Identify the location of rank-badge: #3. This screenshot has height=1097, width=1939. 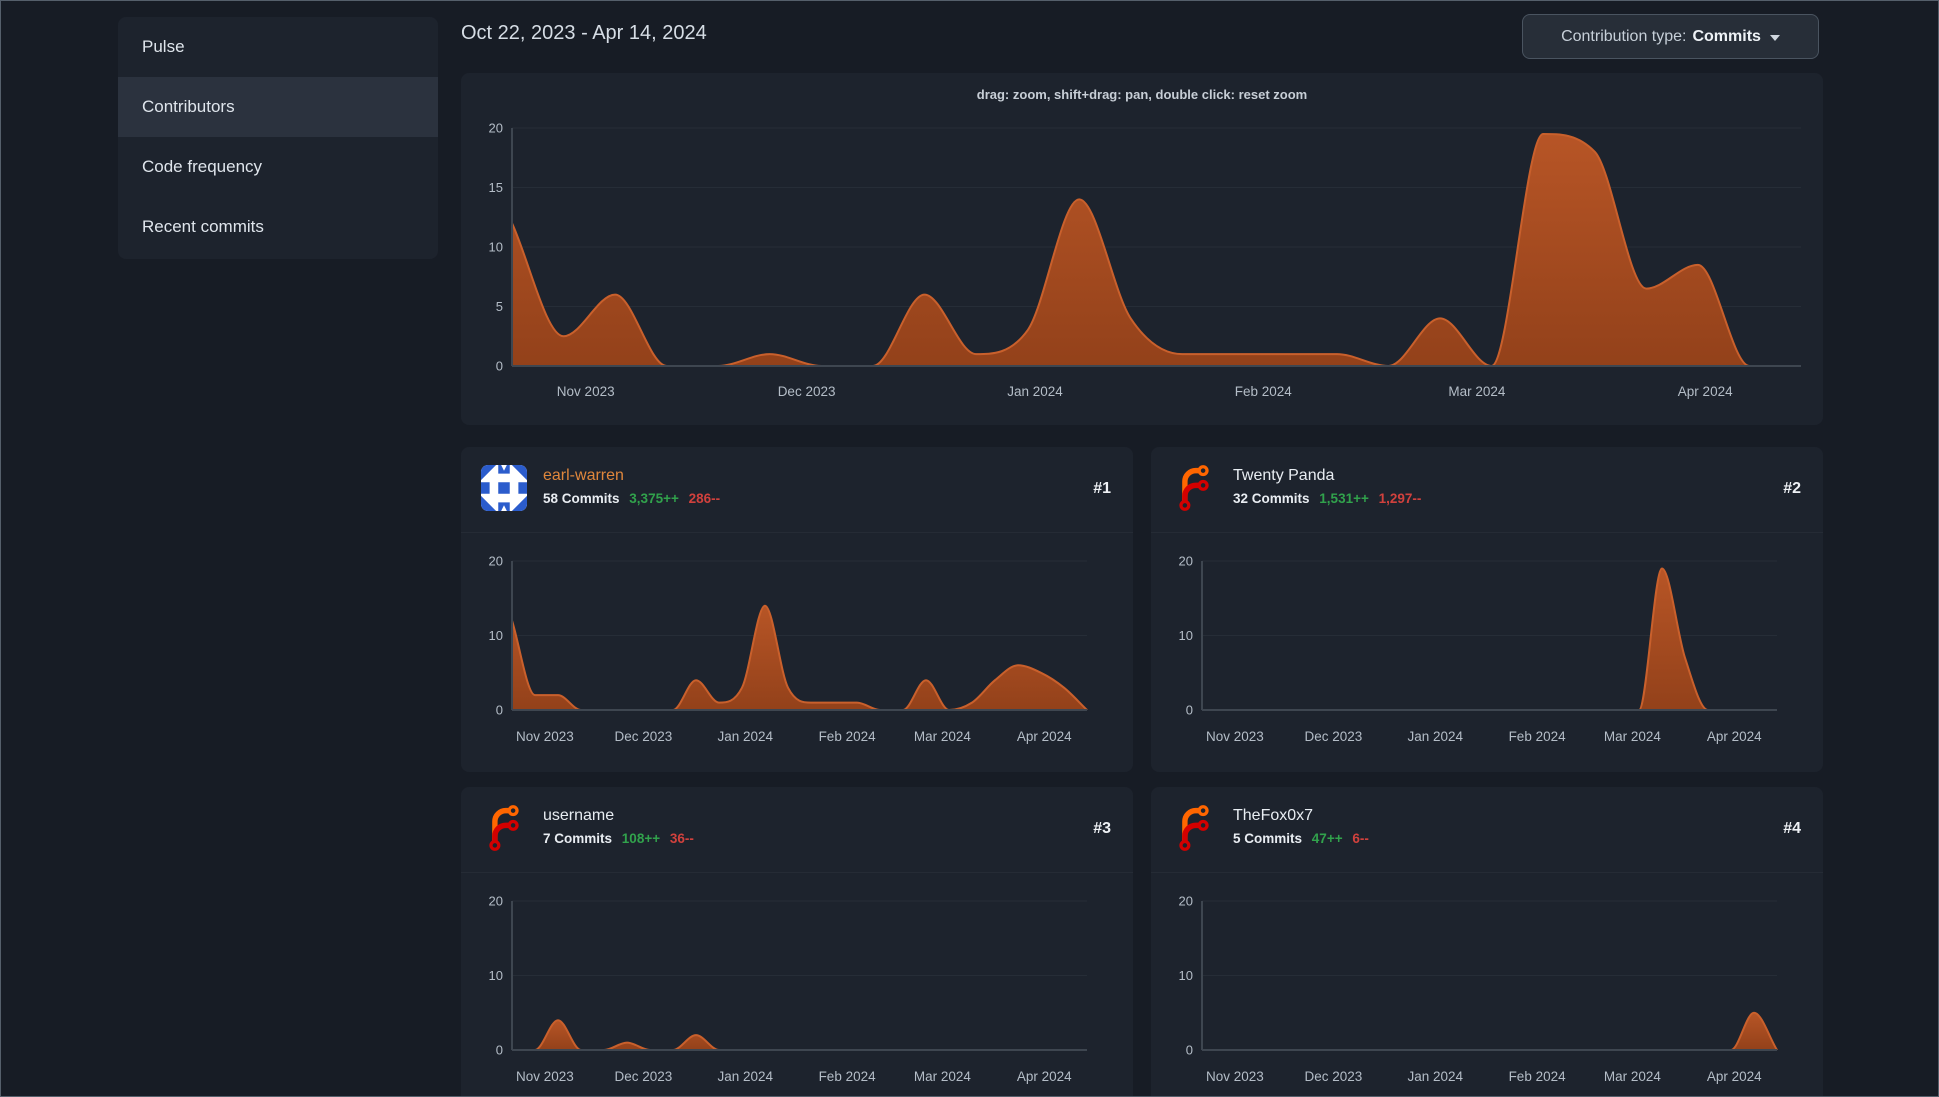
(1102, 828).